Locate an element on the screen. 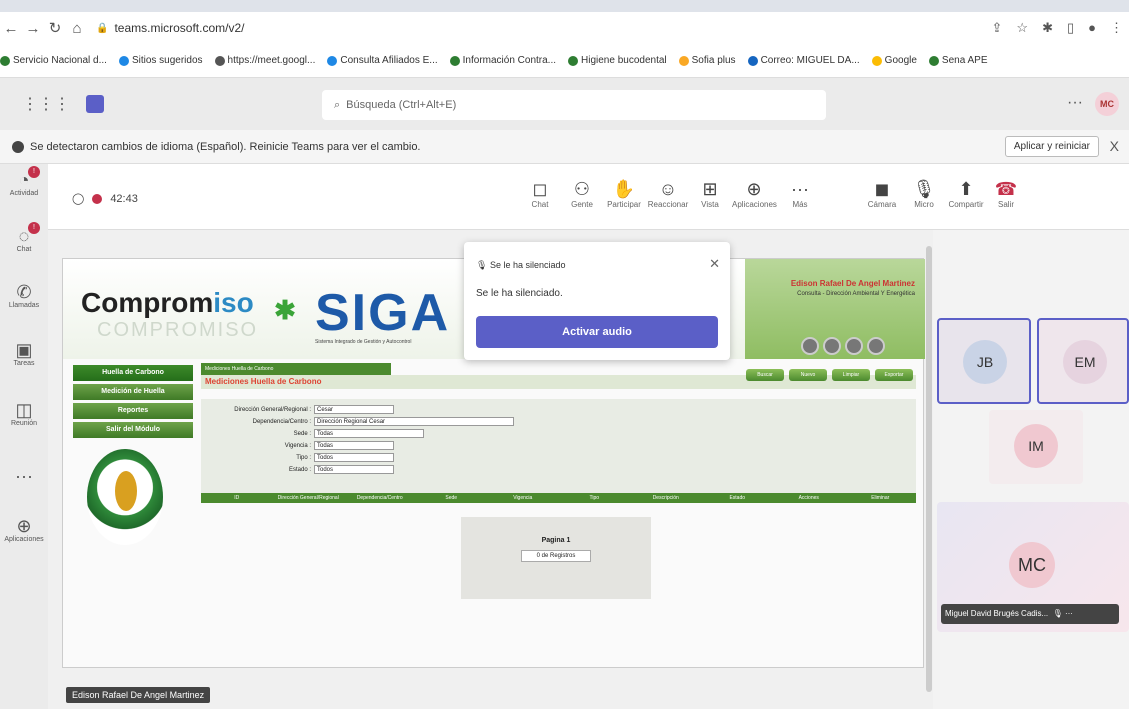  bookmark-item: Sena APE is located at coordinates (958, 60).